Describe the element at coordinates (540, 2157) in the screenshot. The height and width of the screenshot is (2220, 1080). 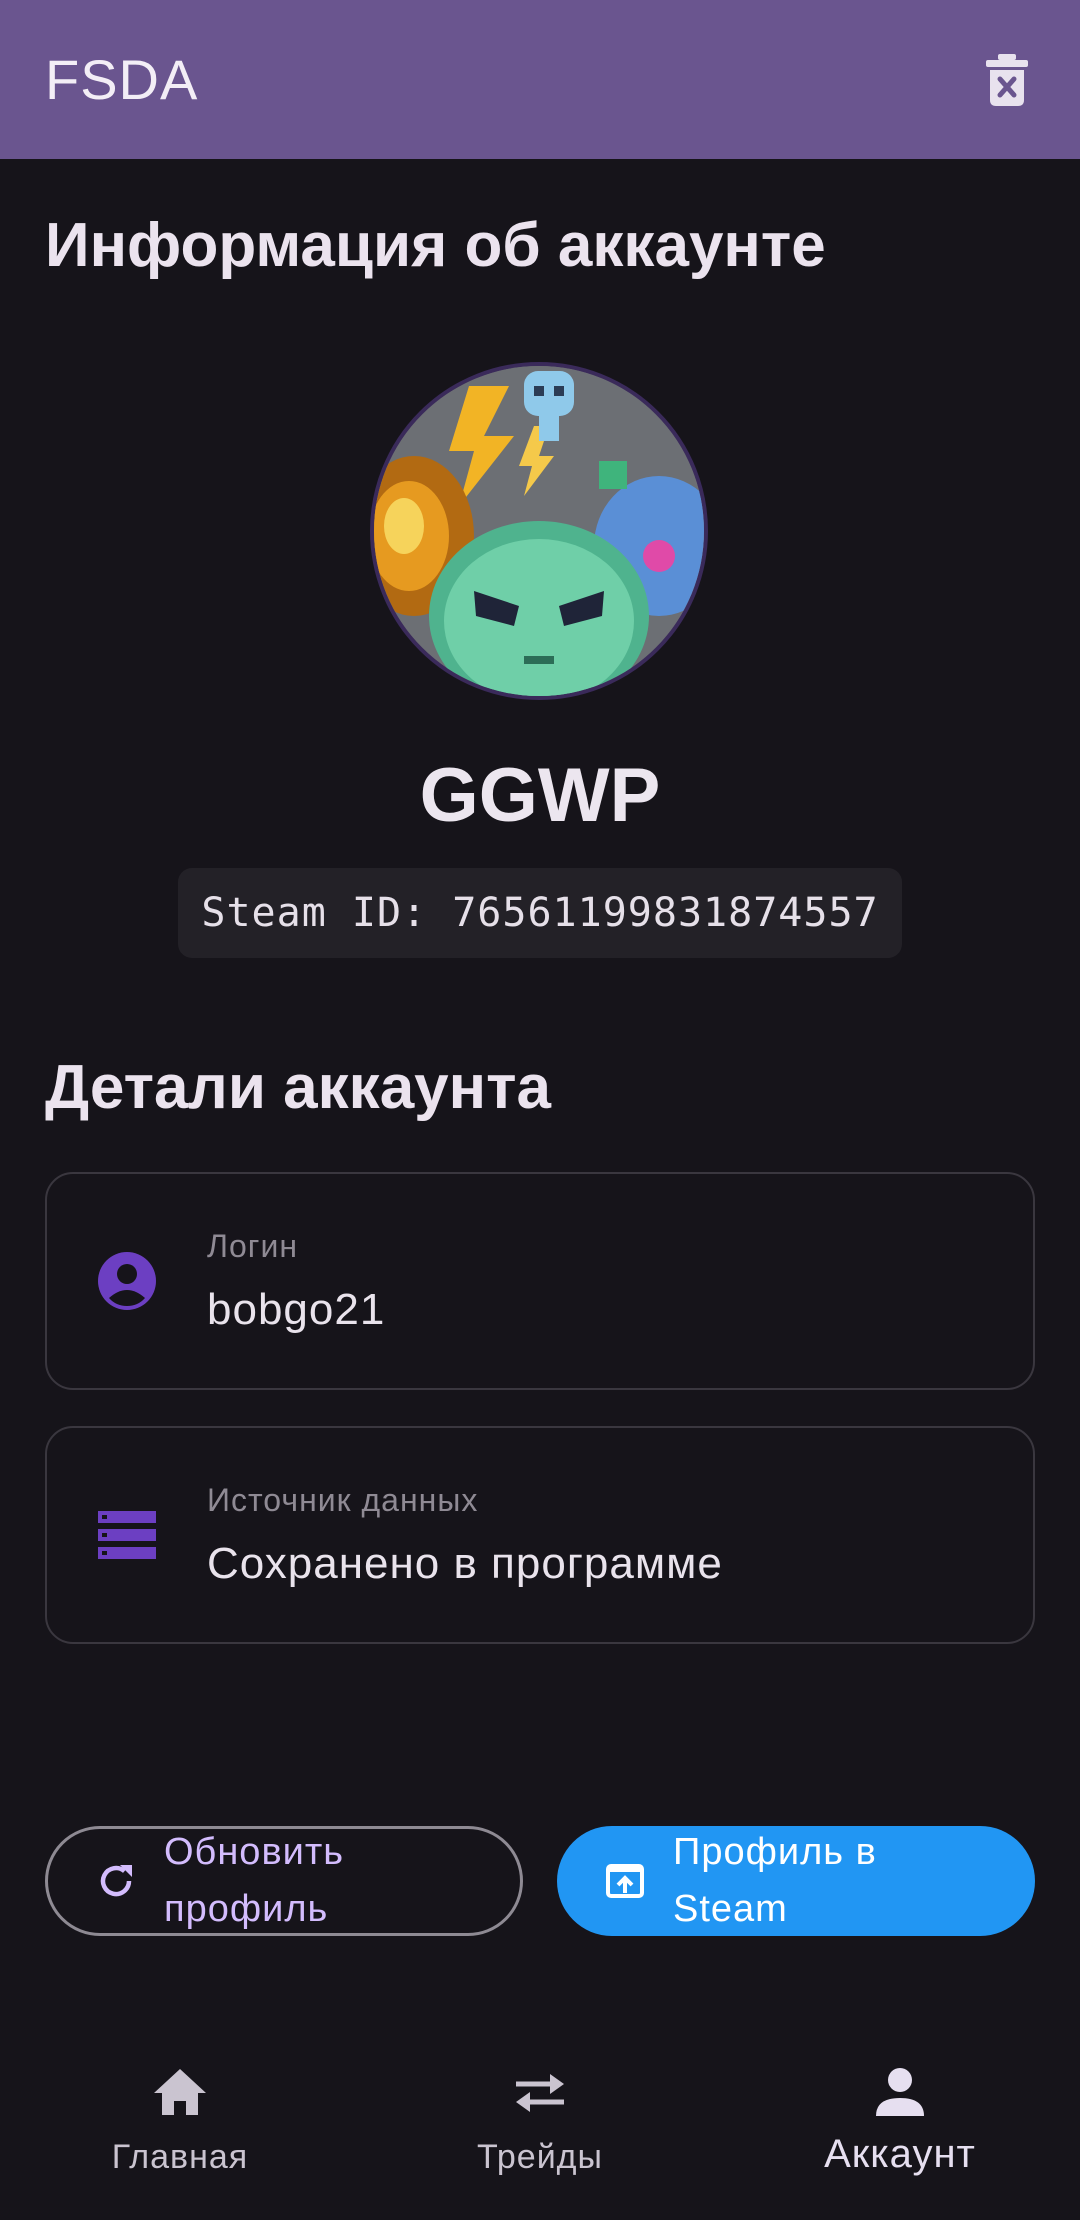
I see `nav-label-trades: Трейды` at that location.